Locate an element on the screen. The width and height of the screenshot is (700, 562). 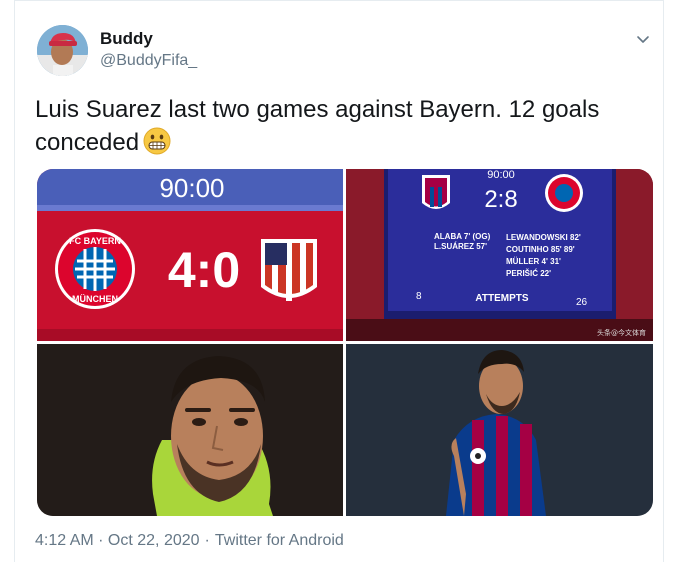
tweet-timestamp: 4:12 AM · Oct 22, 2020 is located at coordinates (117, 541).